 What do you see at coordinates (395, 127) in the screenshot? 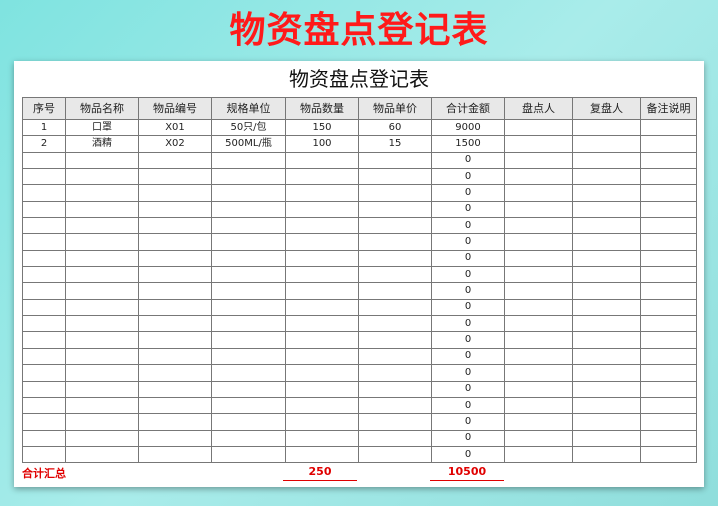
I see `table-cell: 60` at bounding box center [395, 127].